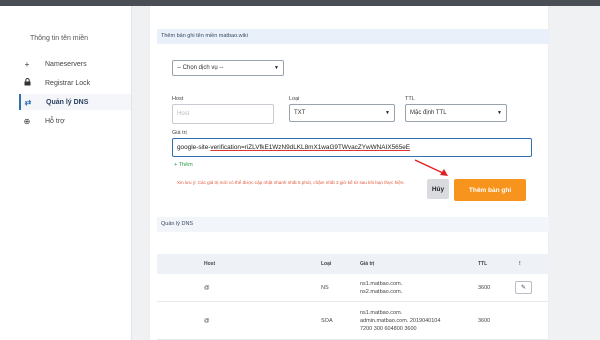  I want to click on sidebar-item-registrar-lock: Registrar Lock, so click(76, 83).